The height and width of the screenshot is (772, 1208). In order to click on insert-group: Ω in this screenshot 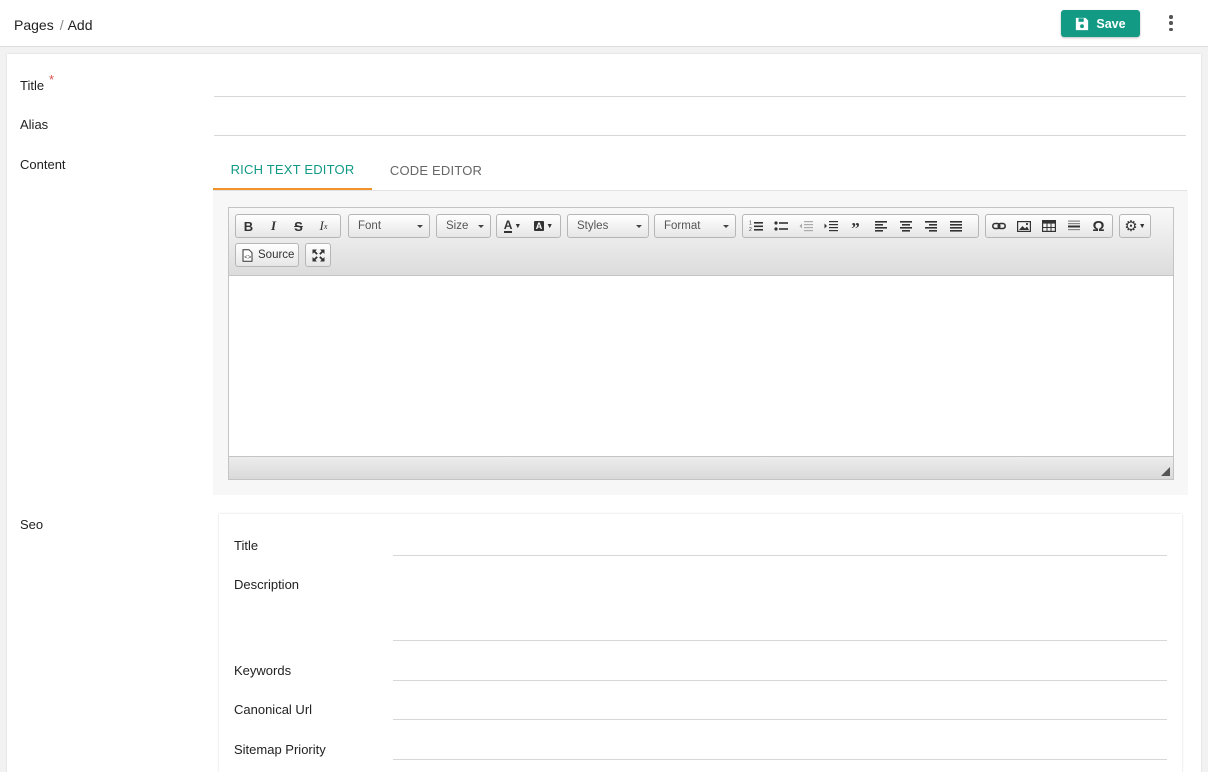, I will do `click(1049, 226)`.